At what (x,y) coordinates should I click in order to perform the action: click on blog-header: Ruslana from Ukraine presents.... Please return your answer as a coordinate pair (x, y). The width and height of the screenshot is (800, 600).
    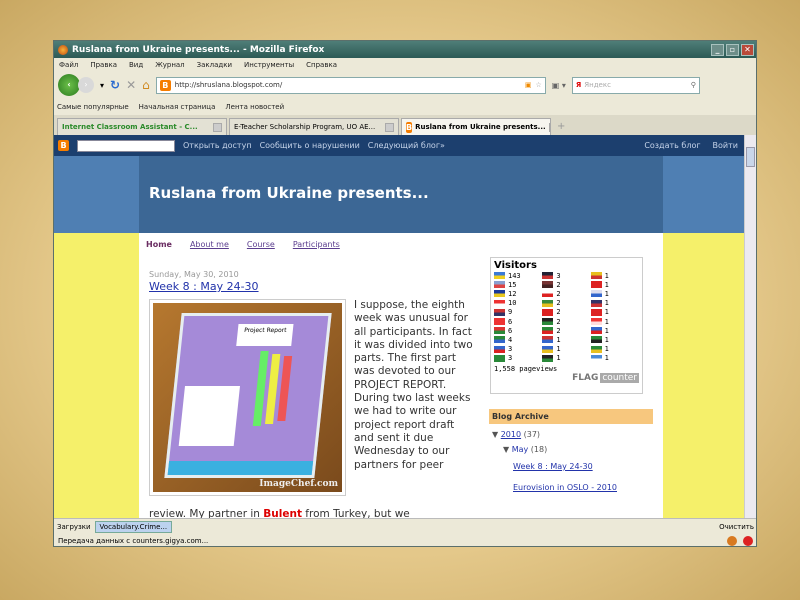
    Looking at the image, I should click on (401, 194).